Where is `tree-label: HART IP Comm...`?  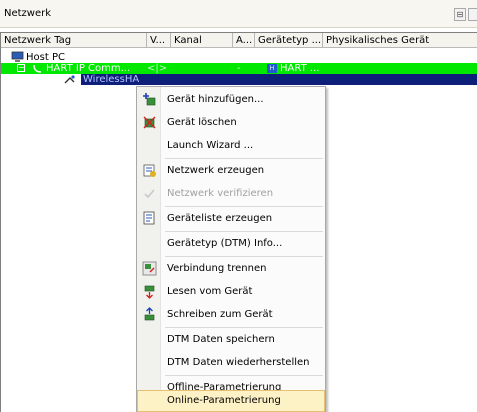 tree-label: HART IP Comm... is located at coordinates (88, 68).